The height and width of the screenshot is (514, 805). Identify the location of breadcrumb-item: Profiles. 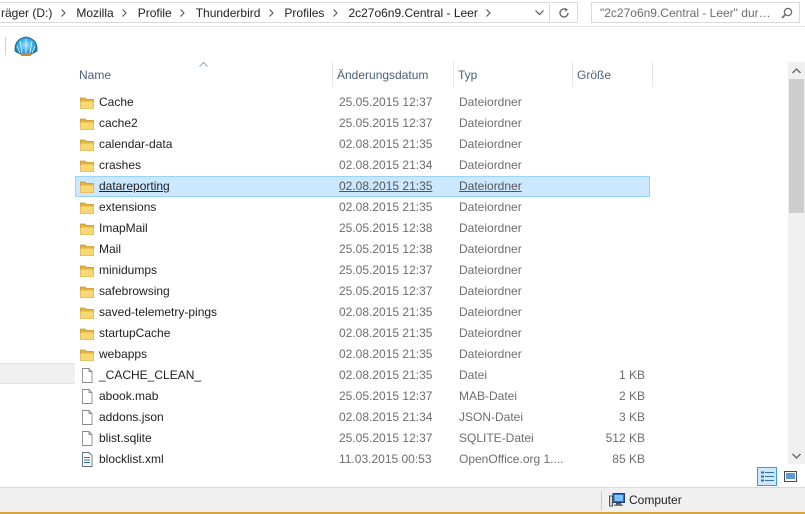
(310, 12).